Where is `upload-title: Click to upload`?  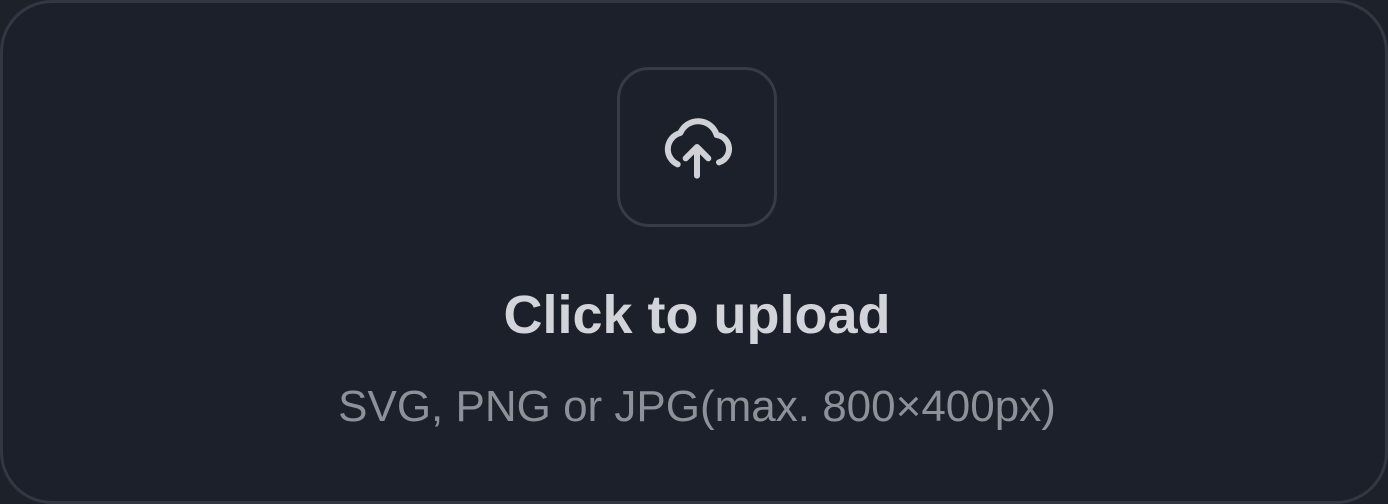 upload-title: Click to upload is located at coordinates (695, 315).